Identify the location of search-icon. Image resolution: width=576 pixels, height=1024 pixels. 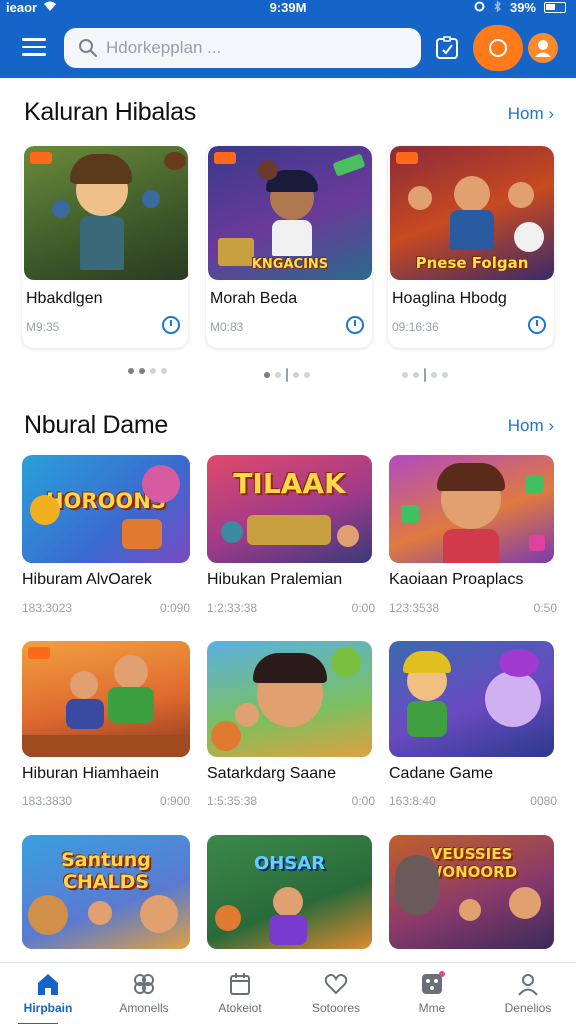
(88, 48).